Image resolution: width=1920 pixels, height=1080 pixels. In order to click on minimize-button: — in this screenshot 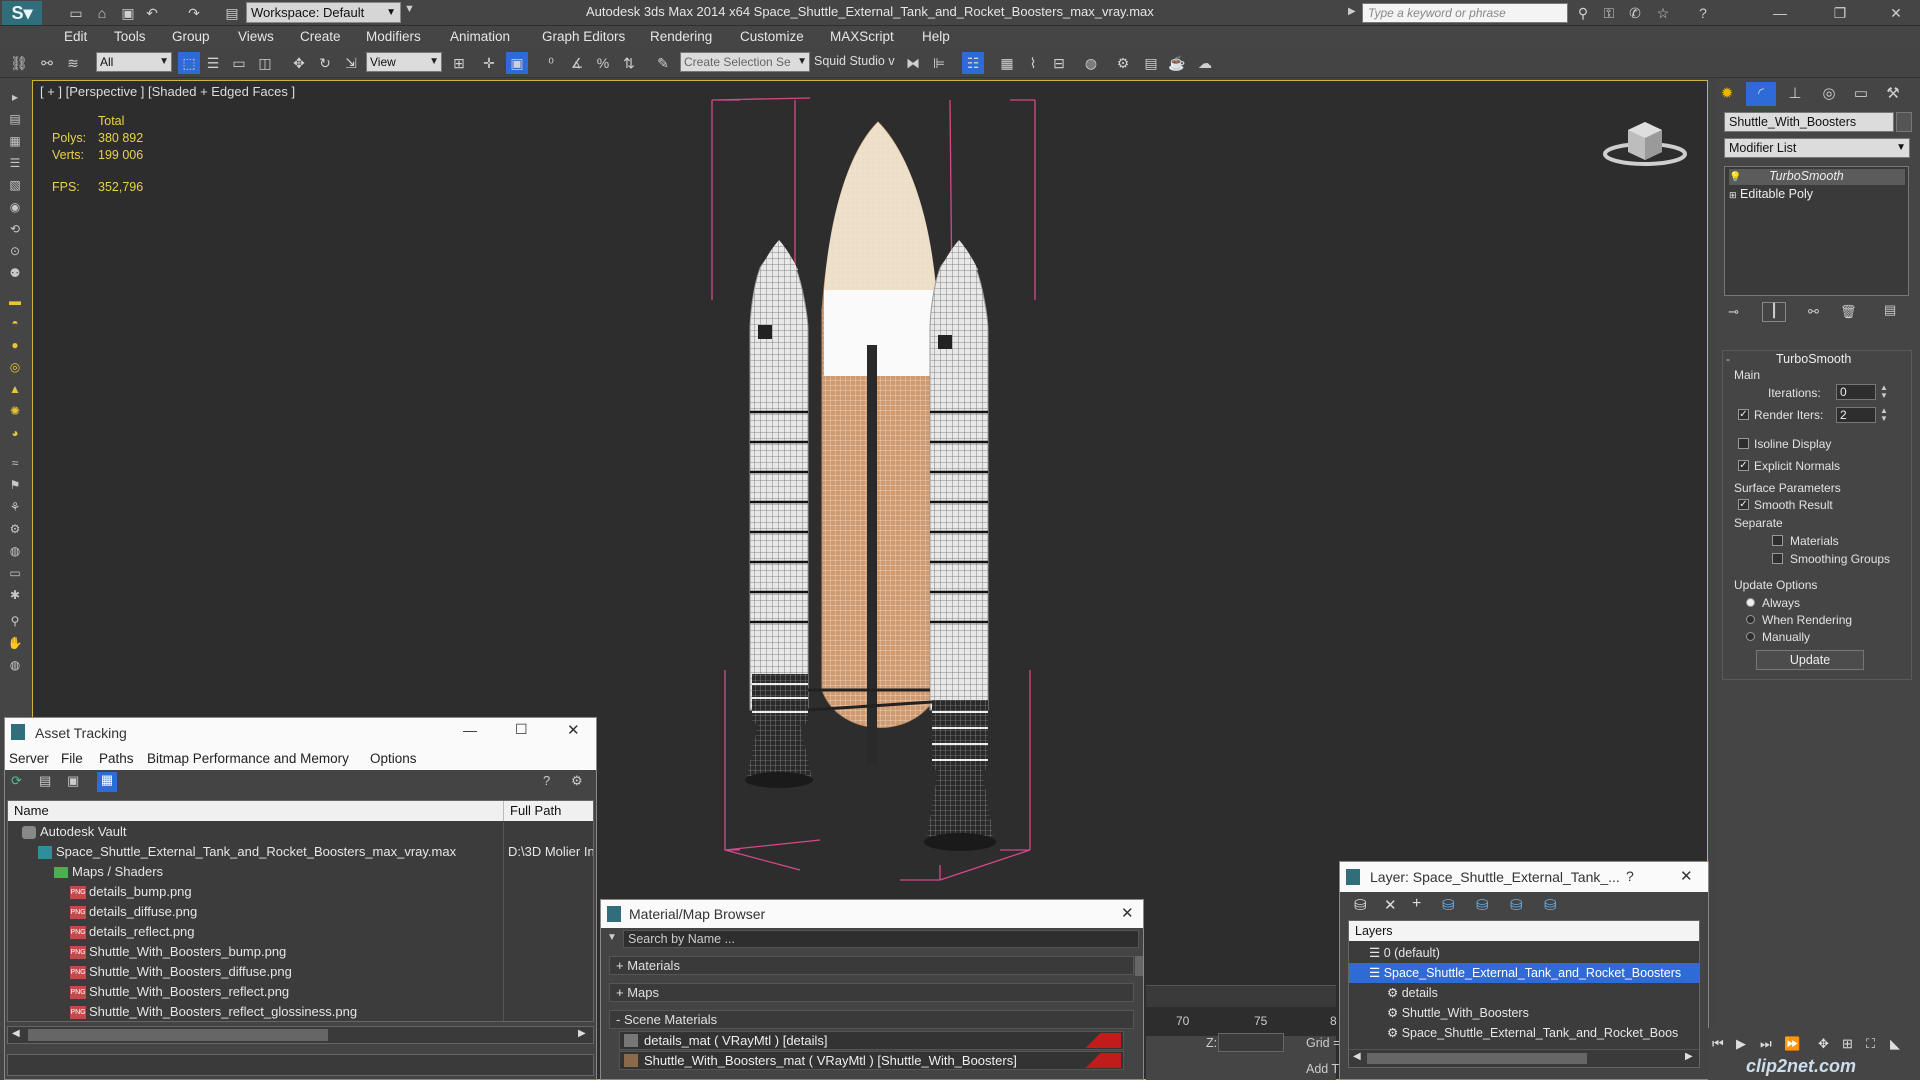, I will do `click(1780, 13)`.